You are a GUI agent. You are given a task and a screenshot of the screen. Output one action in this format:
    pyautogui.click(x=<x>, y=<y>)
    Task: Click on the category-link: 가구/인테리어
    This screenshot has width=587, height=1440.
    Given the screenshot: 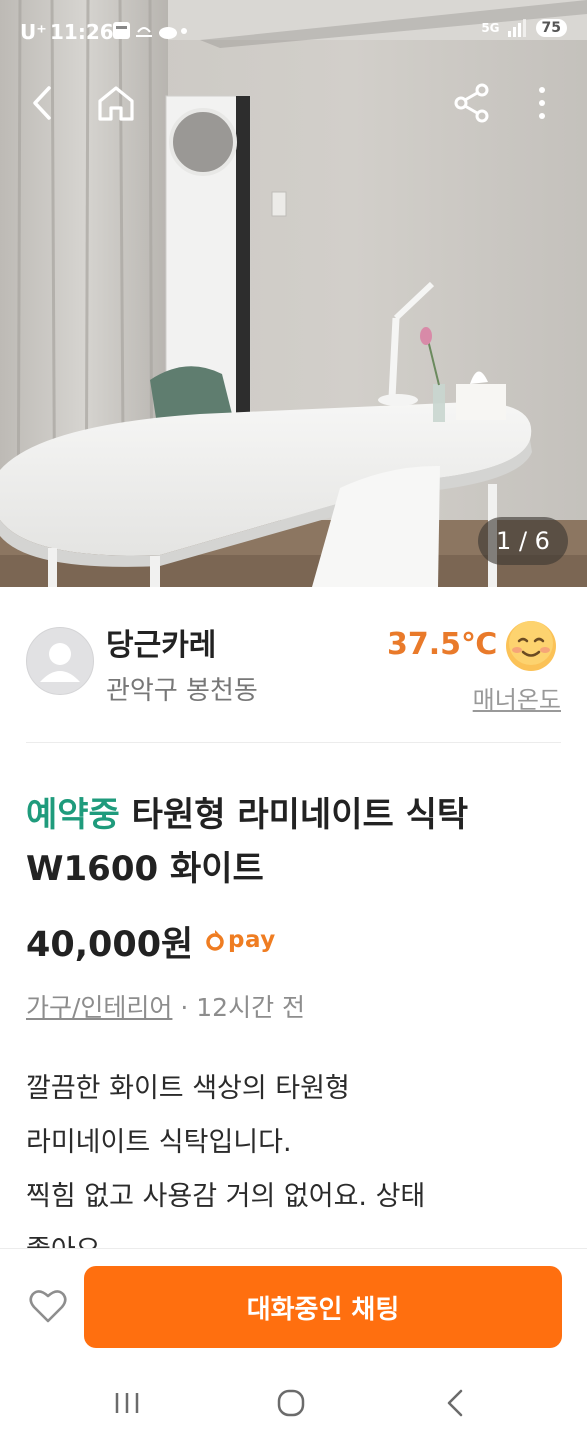 What is the action you would take?
    pyautogui.click(x=99, y=1007)
    